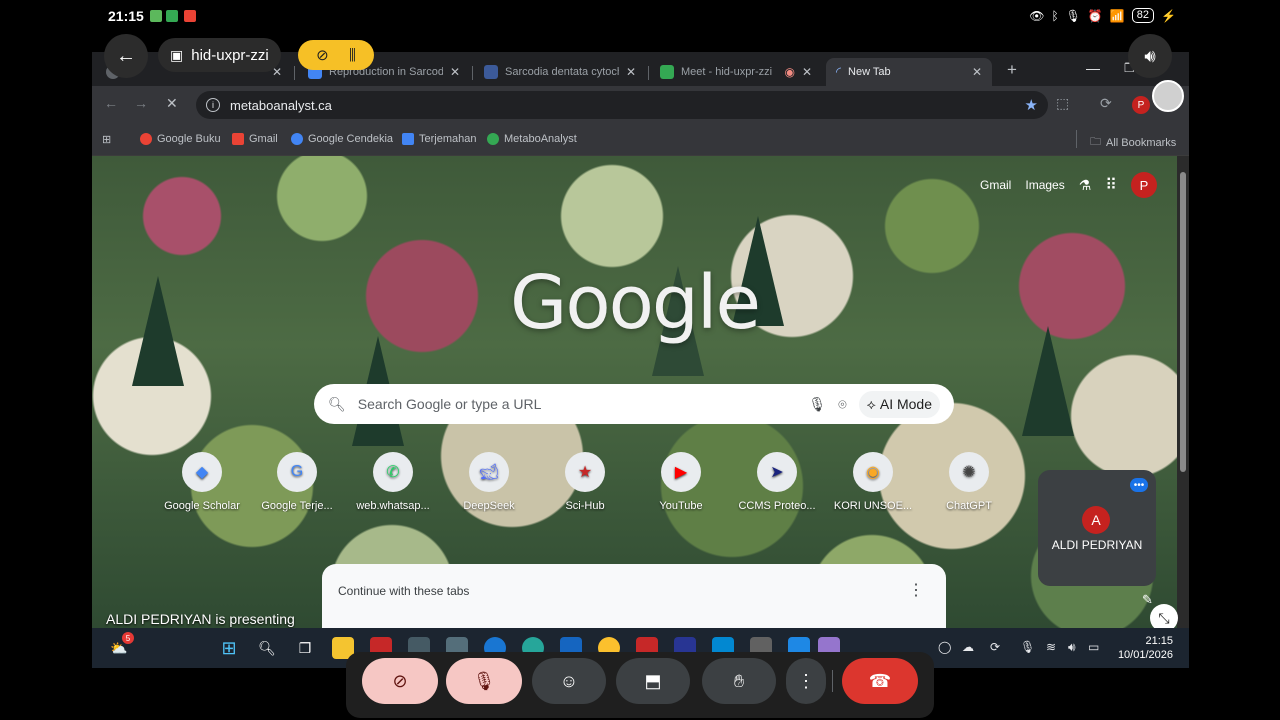 The width and height of the screenshot is (1280, 720). I want to click on speaker-button: 🔊︎, so click(1150, 56).